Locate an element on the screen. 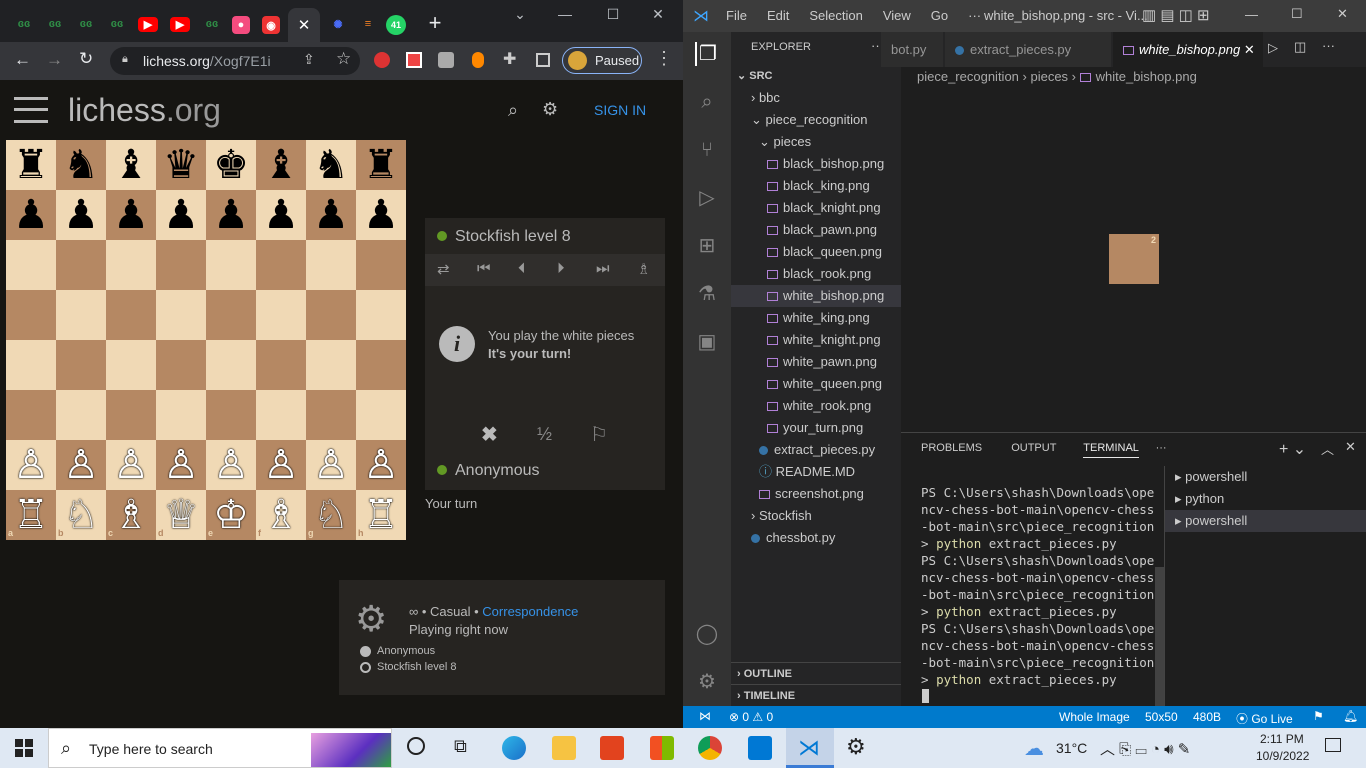 The height and width of the screenshot is (768, 1366). tab-8: ● is located at coordinates (241, 25).